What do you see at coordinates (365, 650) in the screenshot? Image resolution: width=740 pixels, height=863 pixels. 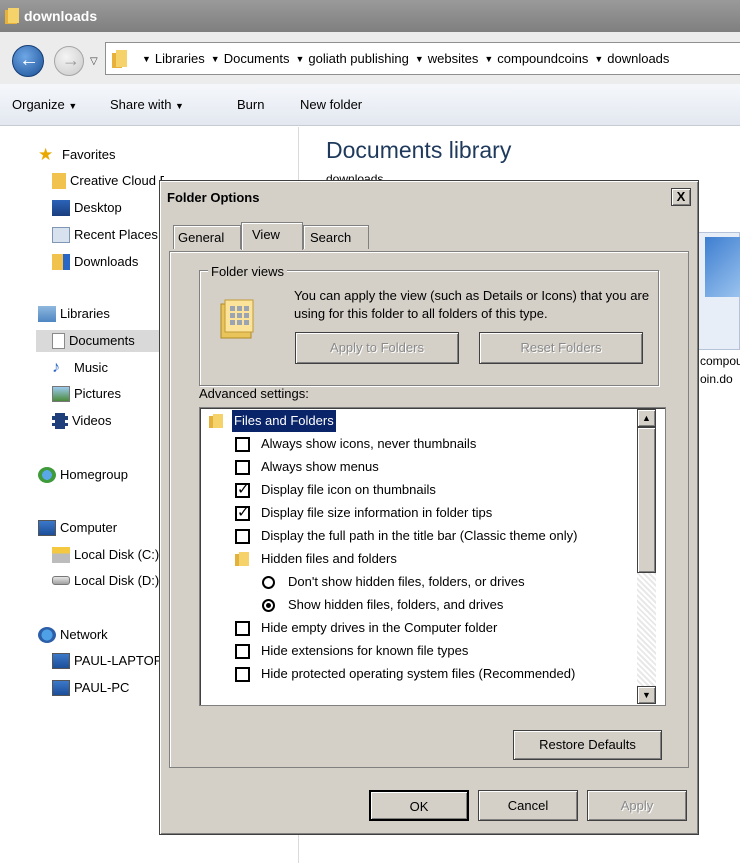 I see `list-item-label: Hide extensions for known file types` at bounding box center [365, 650].